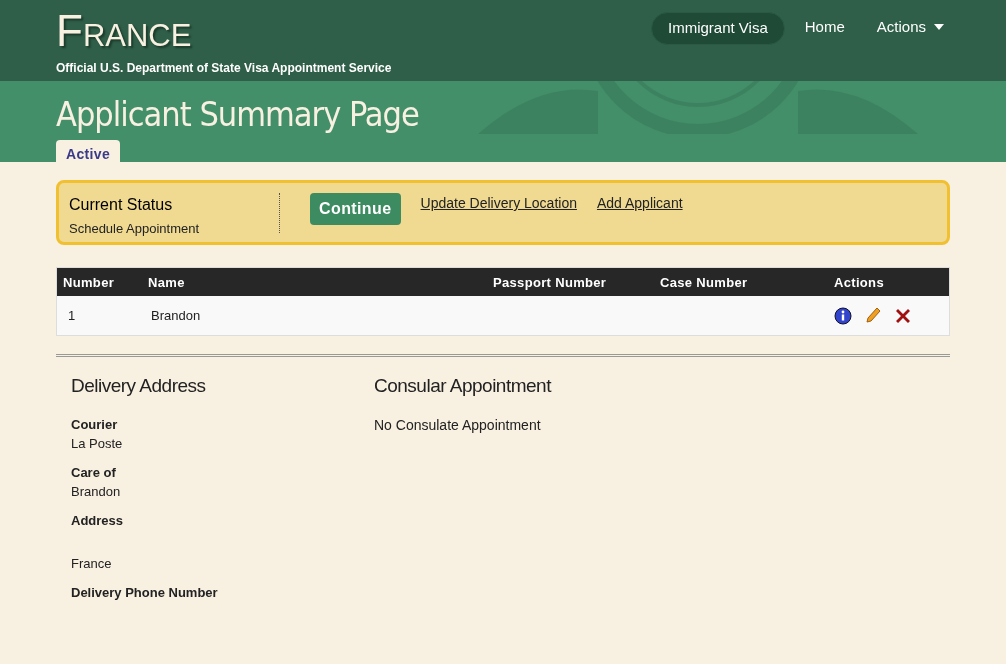  I want to click on page-title: Applicant Summary Page, so click(237, 114).